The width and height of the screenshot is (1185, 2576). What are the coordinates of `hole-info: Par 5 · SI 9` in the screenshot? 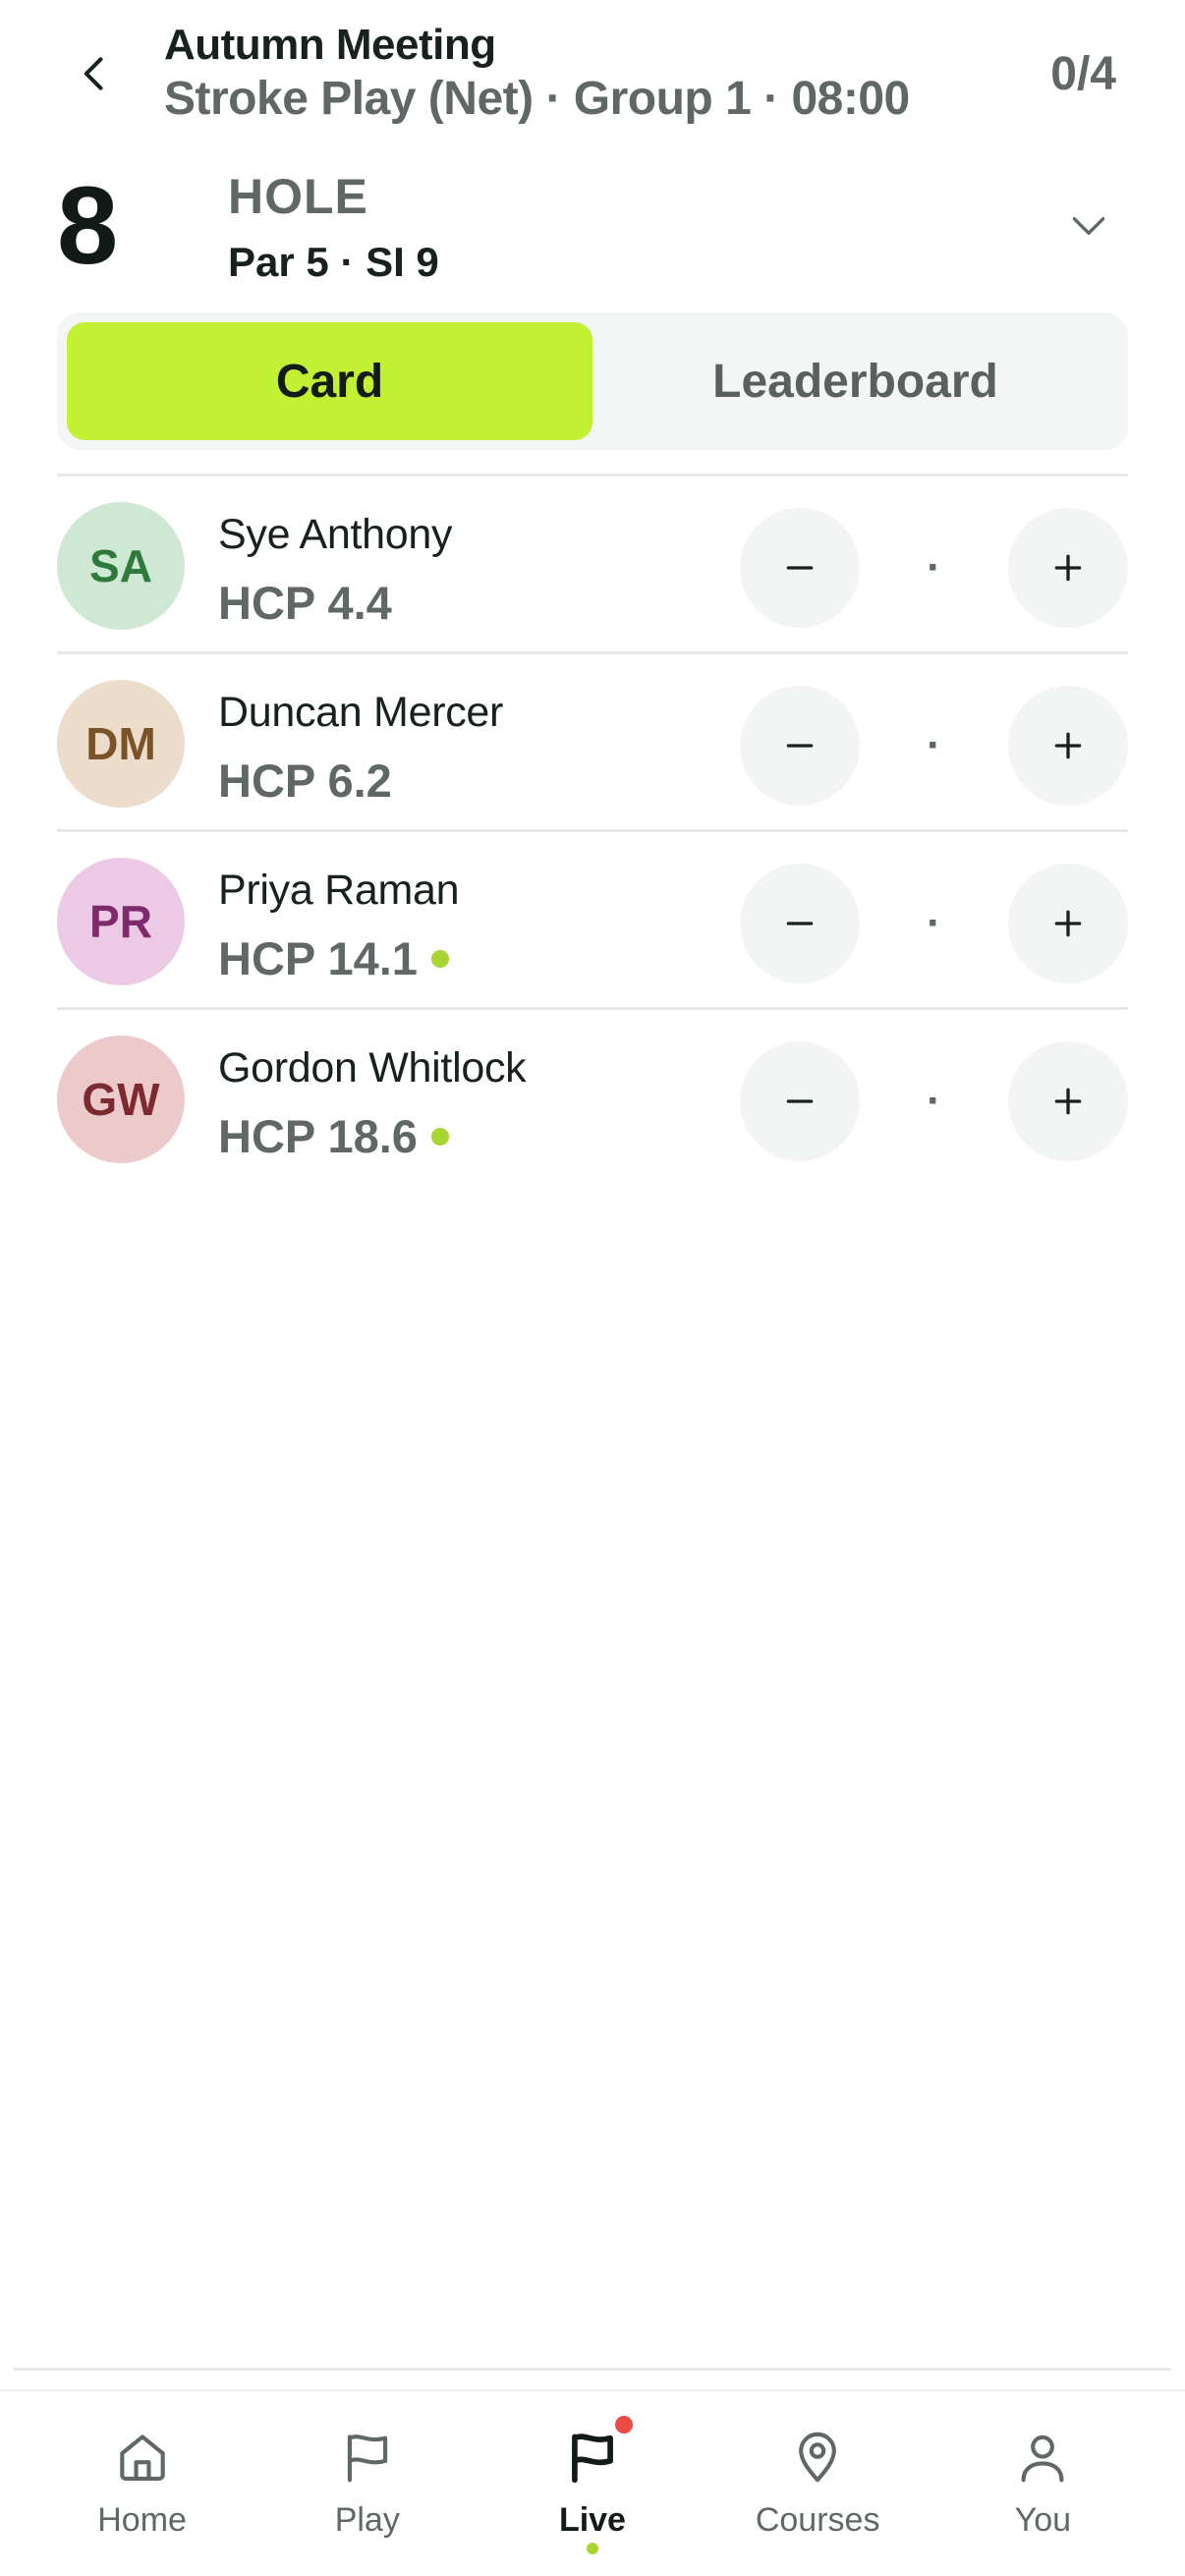 It's located at (334, 262).